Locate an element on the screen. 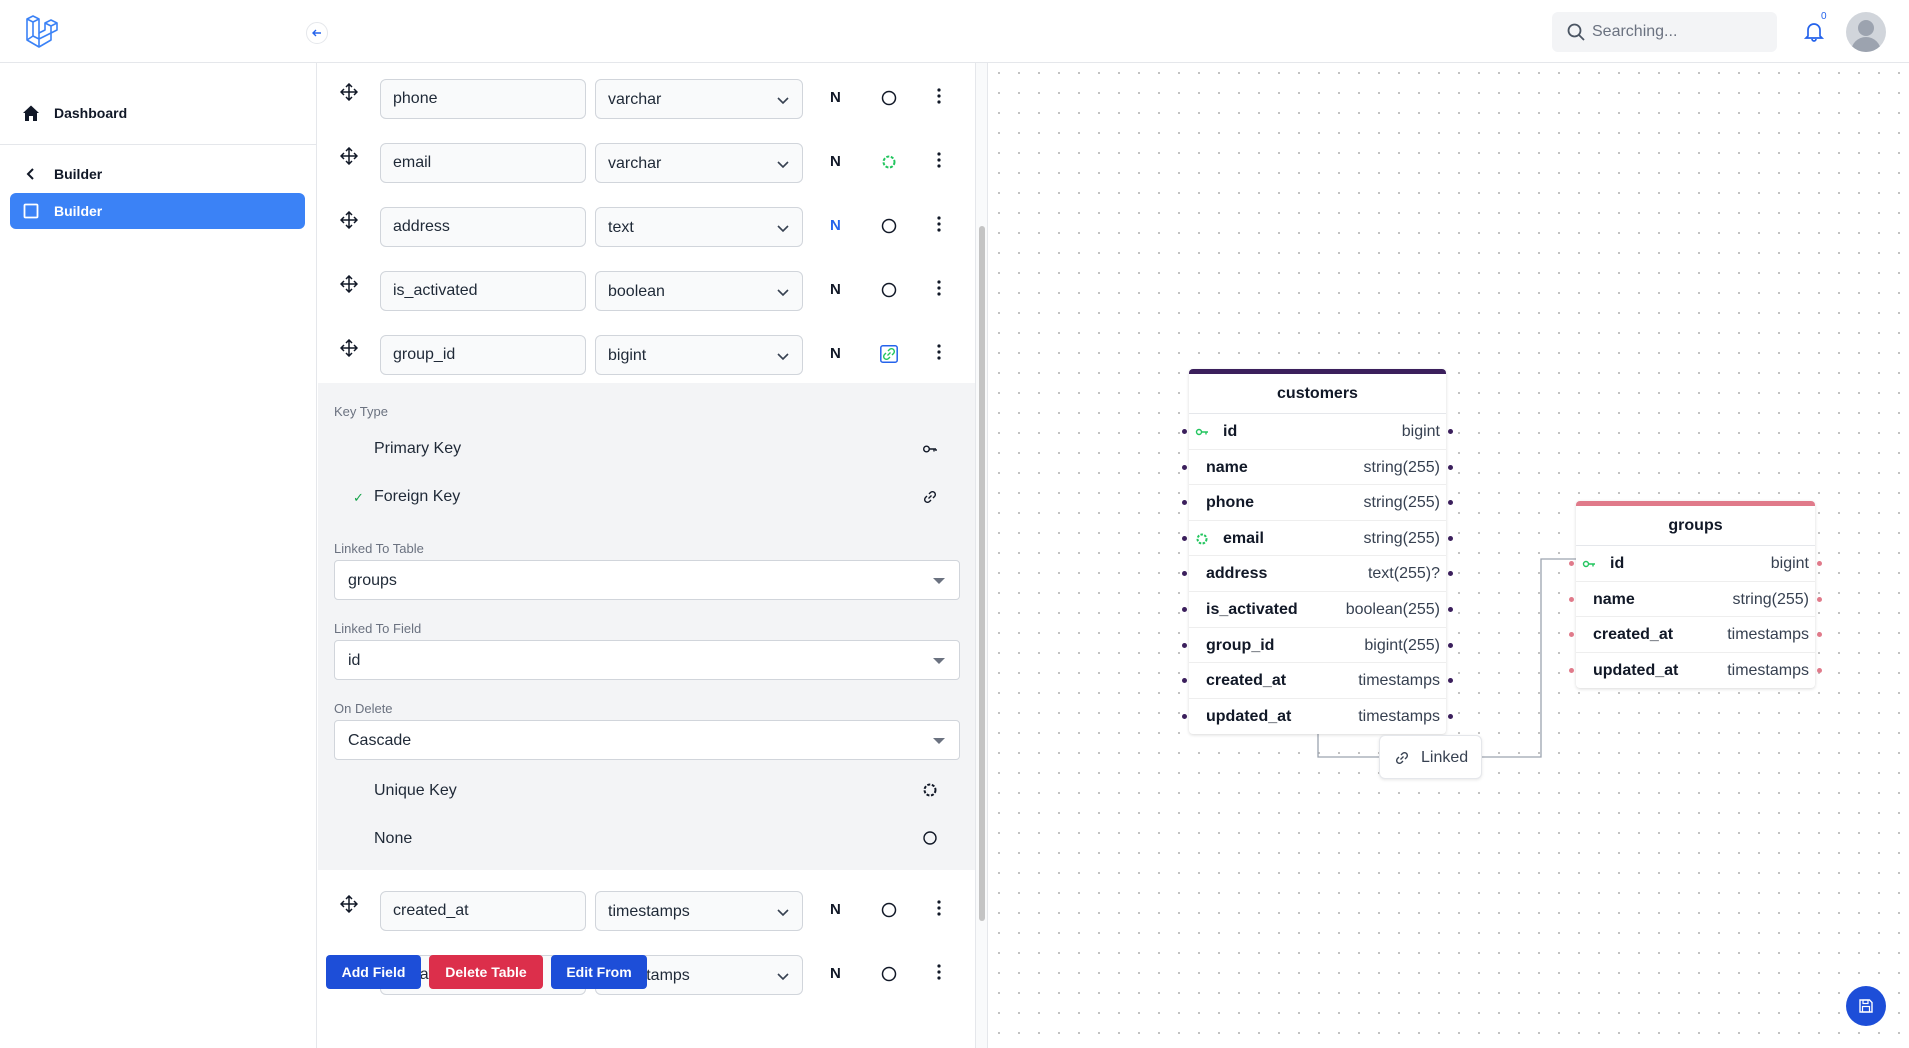 The width and height of the screenshot is (1909, 1048). table-row: phone string(255) is located at coordinates (1317, 503).